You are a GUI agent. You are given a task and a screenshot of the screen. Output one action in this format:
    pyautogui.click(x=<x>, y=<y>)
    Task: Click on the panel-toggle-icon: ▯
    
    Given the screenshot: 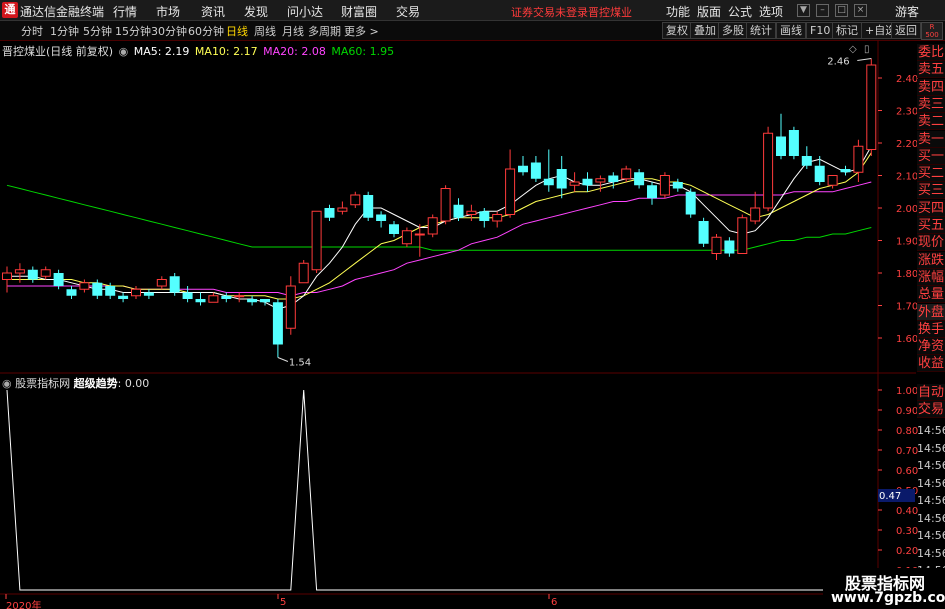 What is the action you would take?
    pyautogui.click(x=867, y=49)
    